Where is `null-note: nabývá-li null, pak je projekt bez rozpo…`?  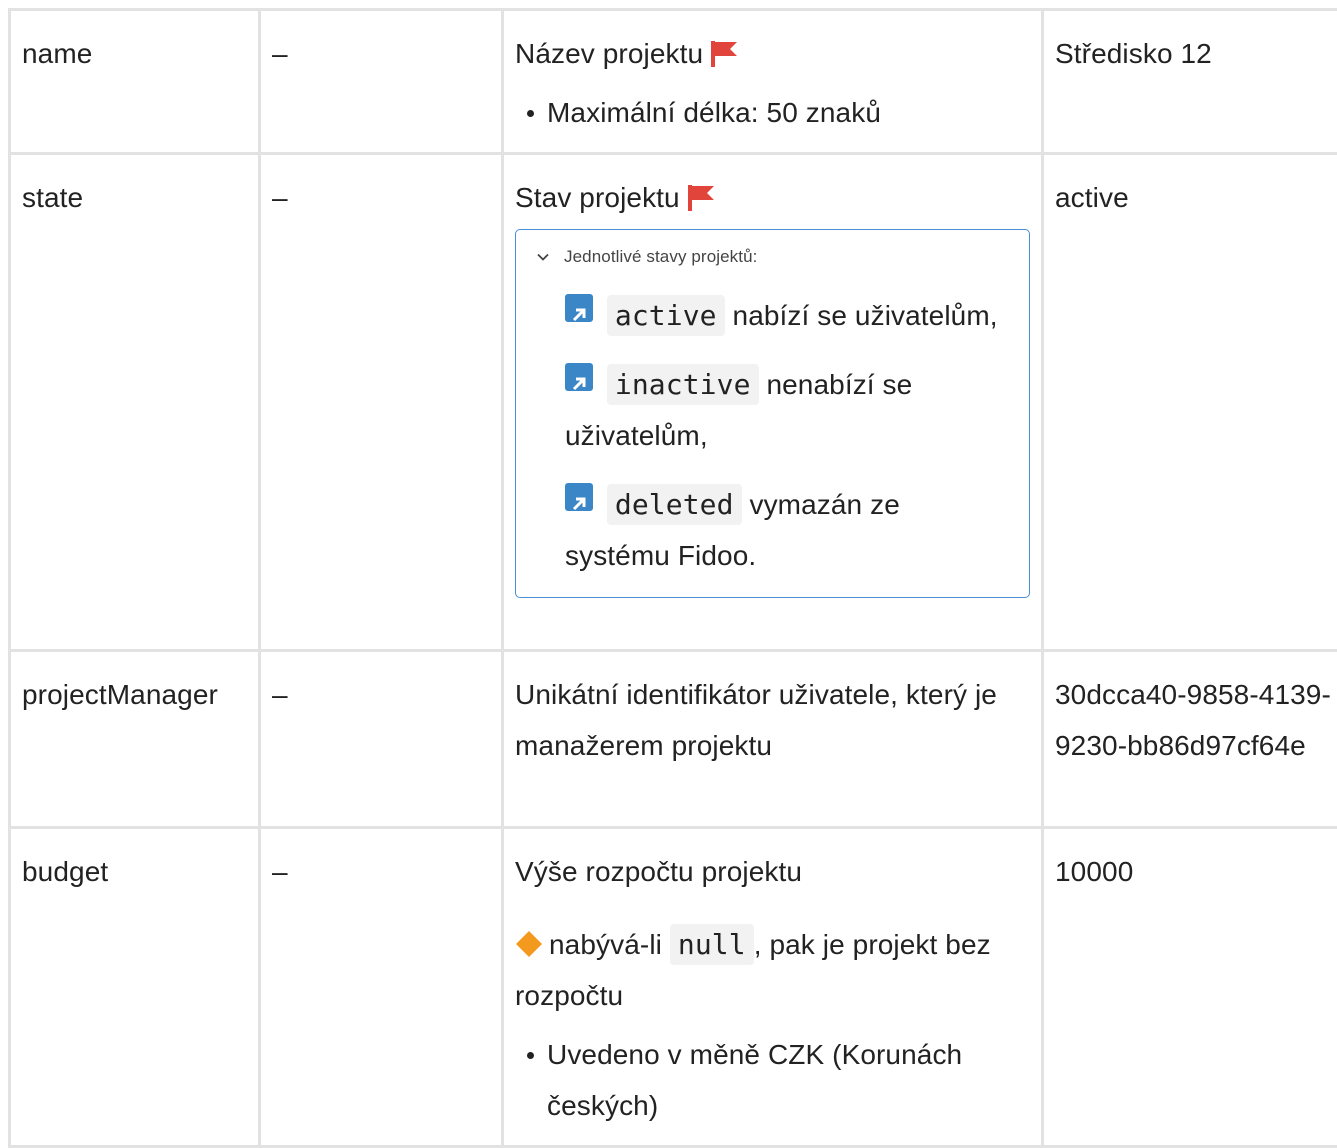
null-note: nabývá-li null, pak je projekt bez rozpo… is located at coordinates (772, 970).